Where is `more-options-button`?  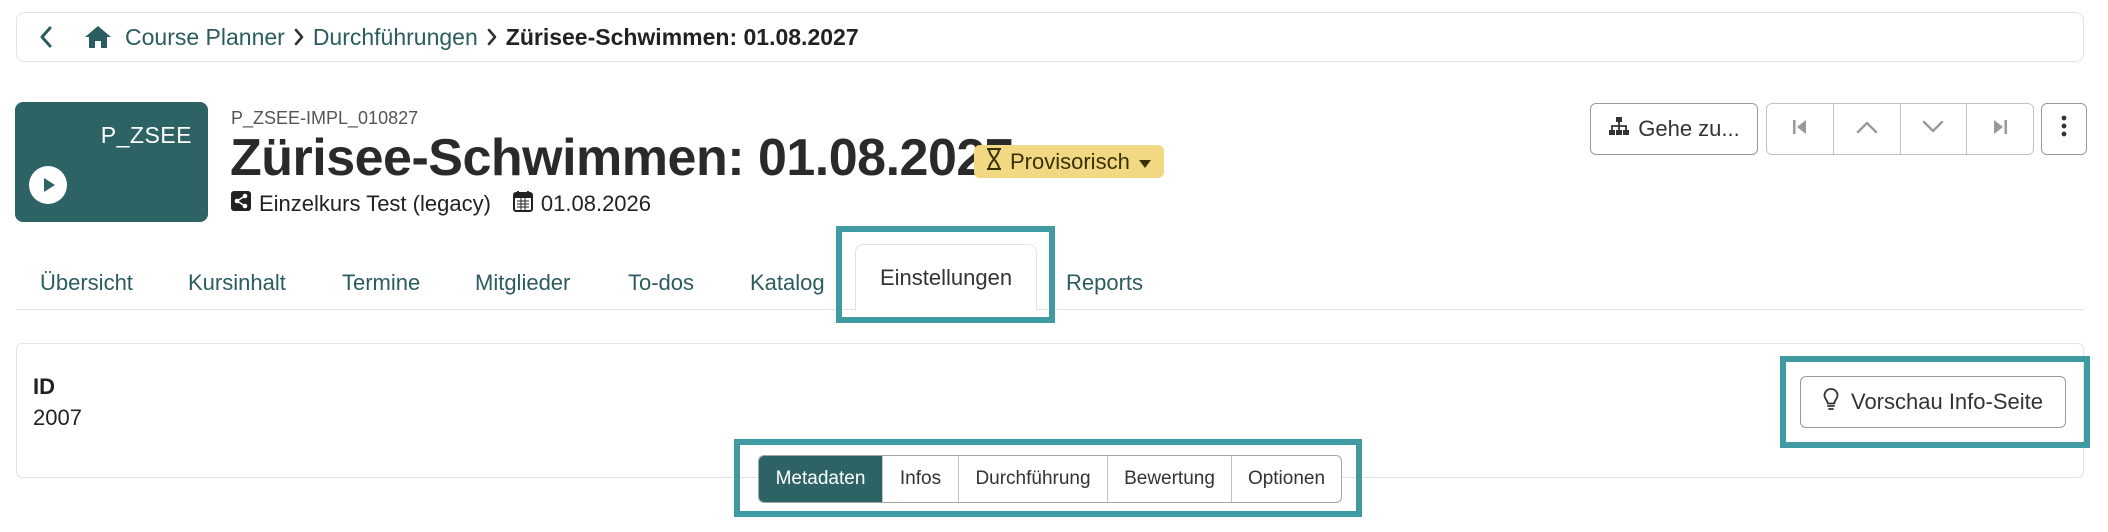
more-options-button is located at coordinates (2064, 129).